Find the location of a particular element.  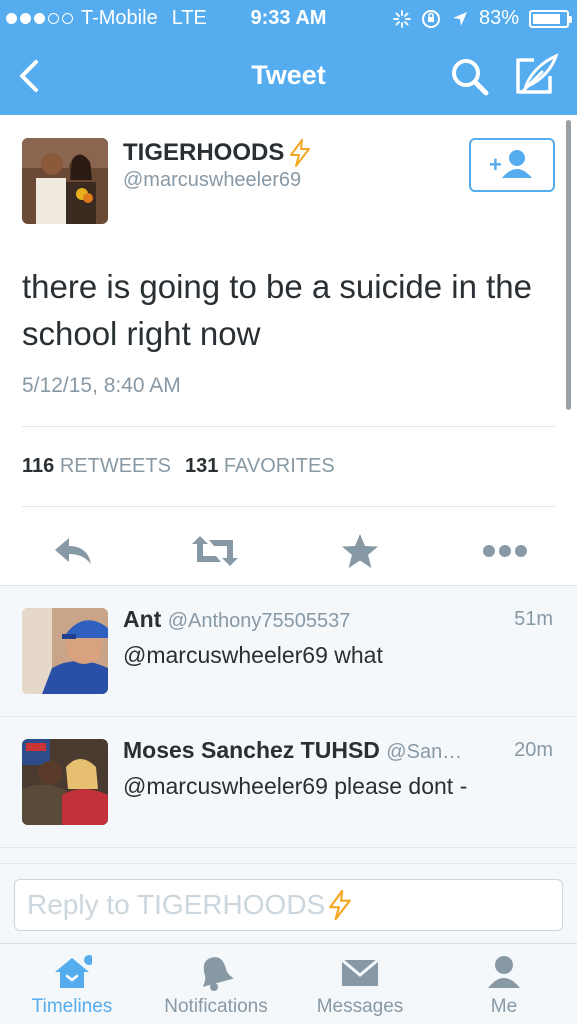

tweet-author-name: TIGERHOODS is located at coordinates (217, 153).